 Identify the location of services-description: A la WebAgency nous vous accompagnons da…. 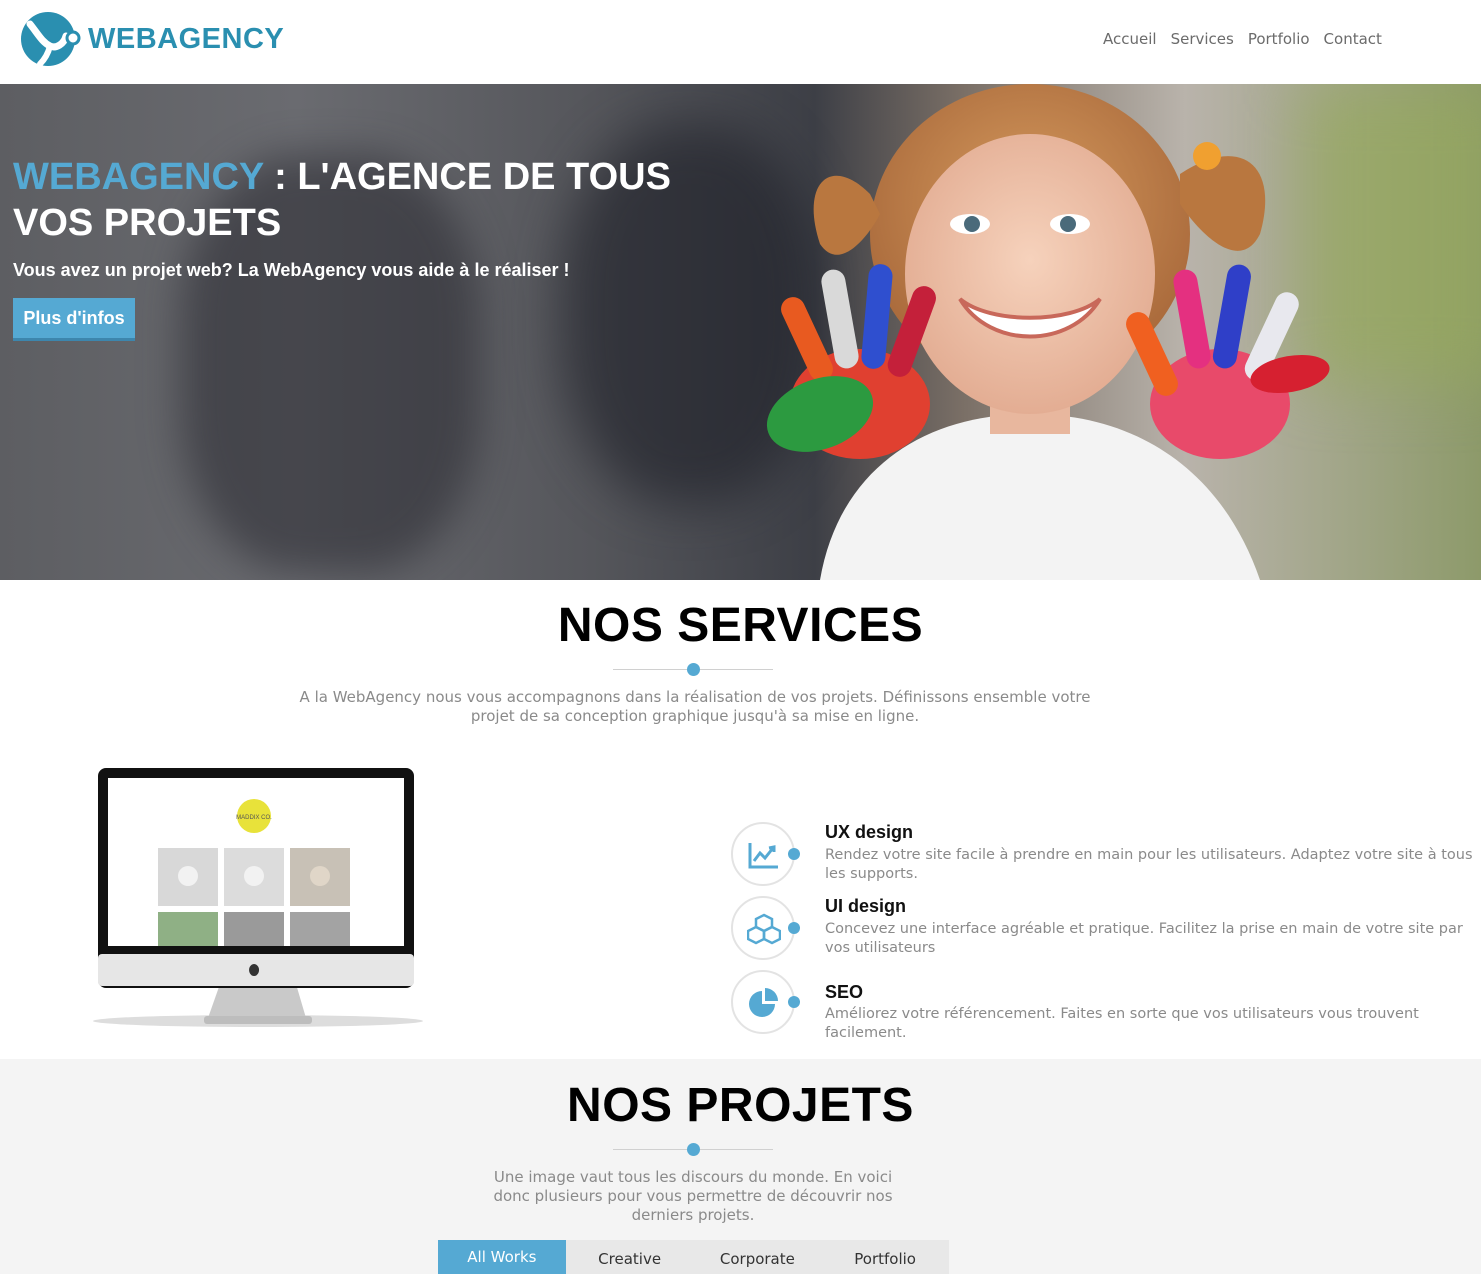
(695, 706).